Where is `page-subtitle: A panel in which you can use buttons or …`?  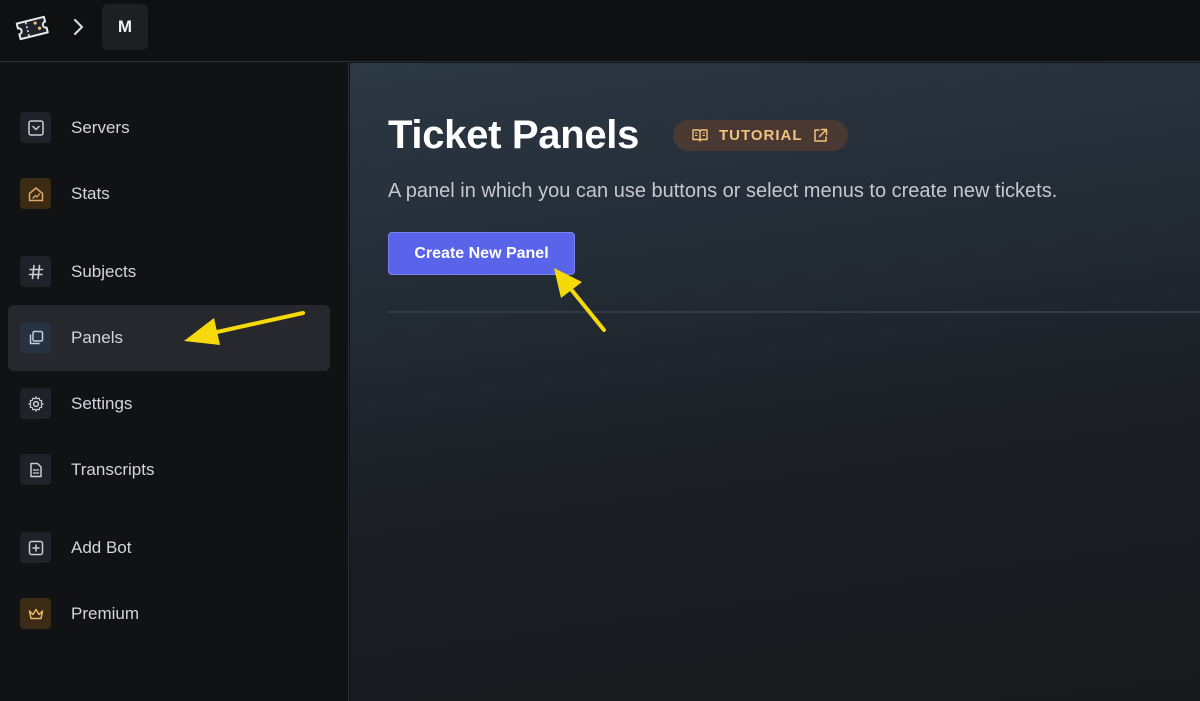
page-subtitle: A panel in which you can use buttons or … is located at coordinates (723, 191).